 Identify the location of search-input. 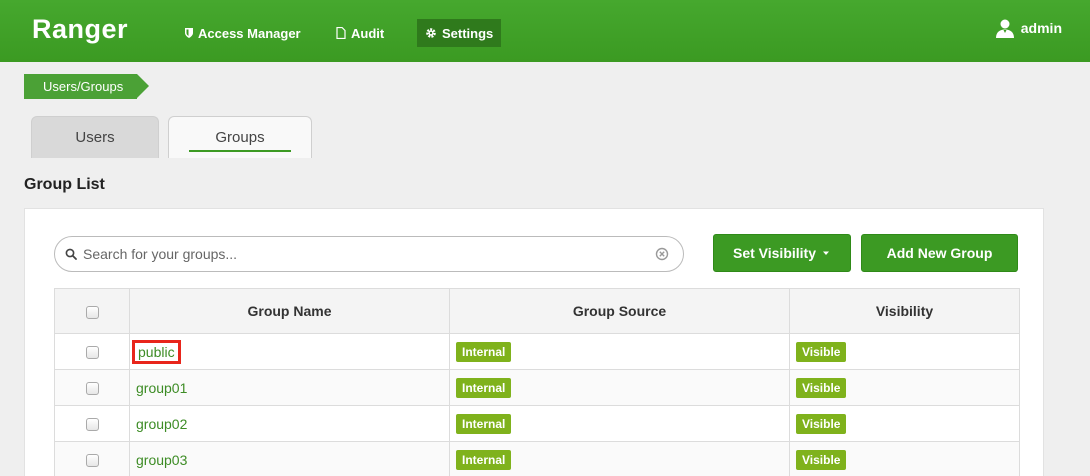
(363, 254).